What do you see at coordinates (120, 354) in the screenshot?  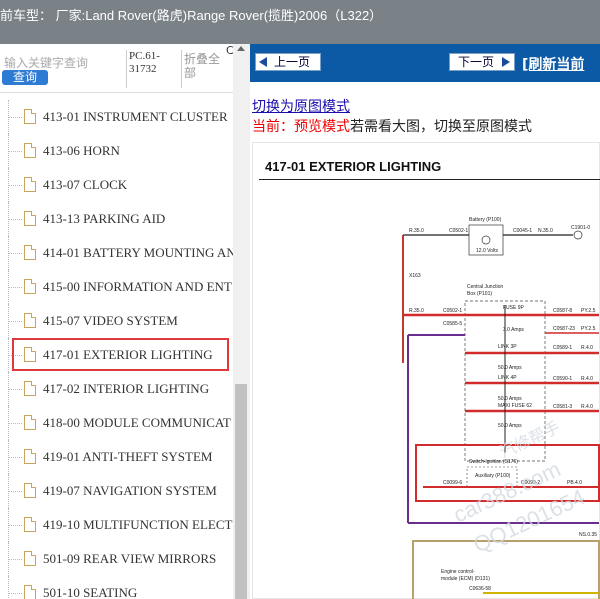 I see `selection-highlight` at bounding box center [120, 354].